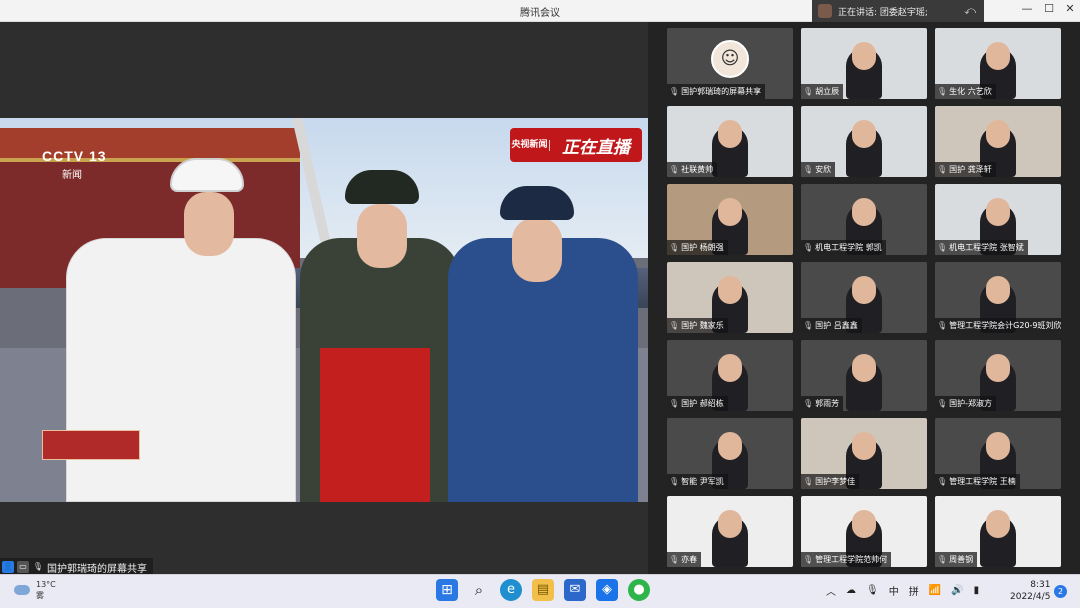  Describe the element at coordinates (872, 590) in the screenshot. I see `microphone-icon: 🎙` at that location.